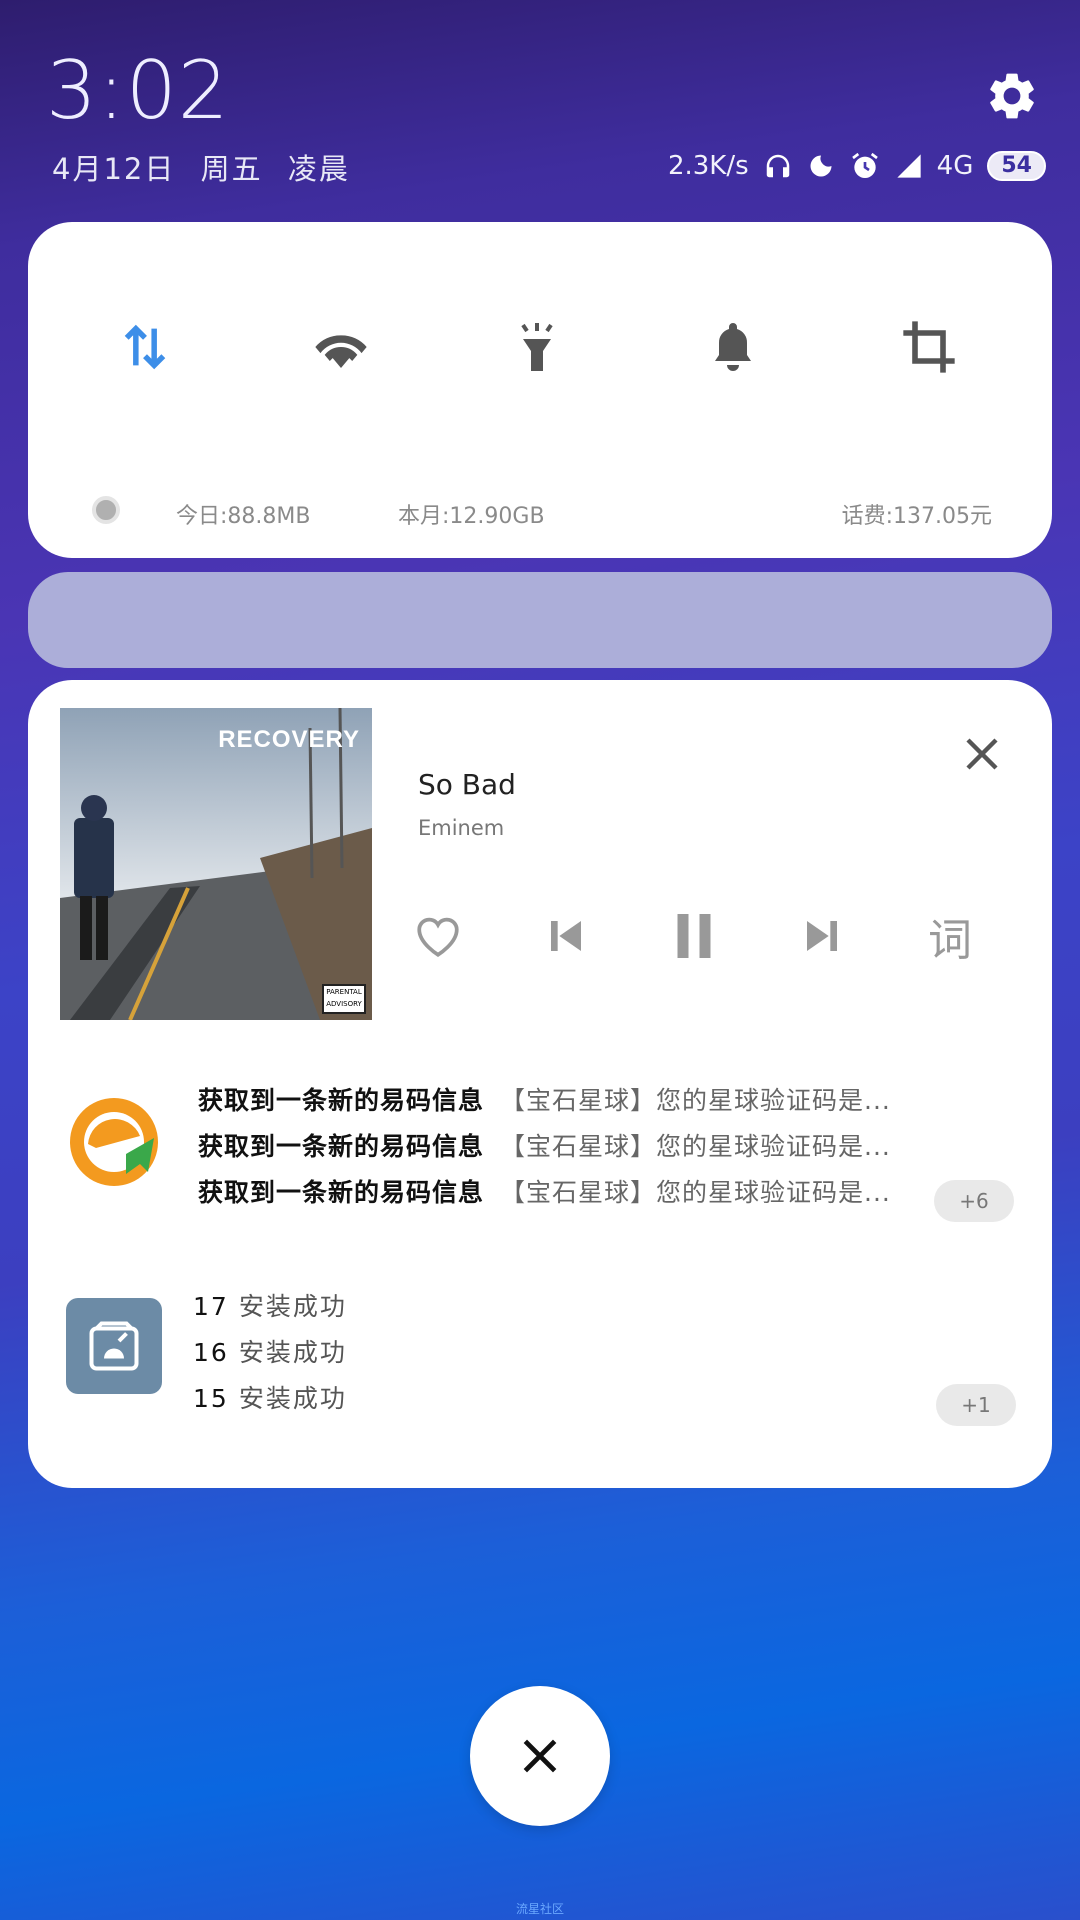  Describe the element at coordinates (1012, 96) in the screenshot. I see `gear-icon` at that location.